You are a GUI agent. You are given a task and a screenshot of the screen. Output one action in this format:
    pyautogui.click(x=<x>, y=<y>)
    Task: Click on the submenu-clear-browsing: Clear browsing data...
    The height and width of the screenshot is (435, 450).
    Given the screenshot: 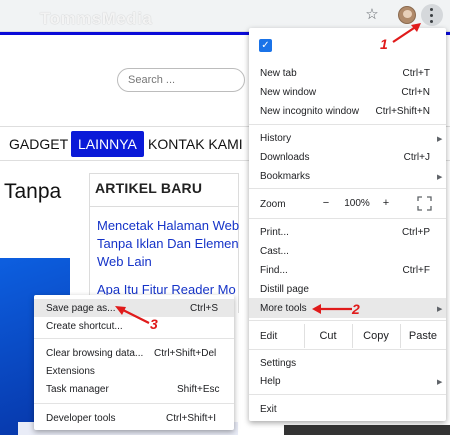 What is the action you would take?
    pyautogui.click(x=94, y=353)
    